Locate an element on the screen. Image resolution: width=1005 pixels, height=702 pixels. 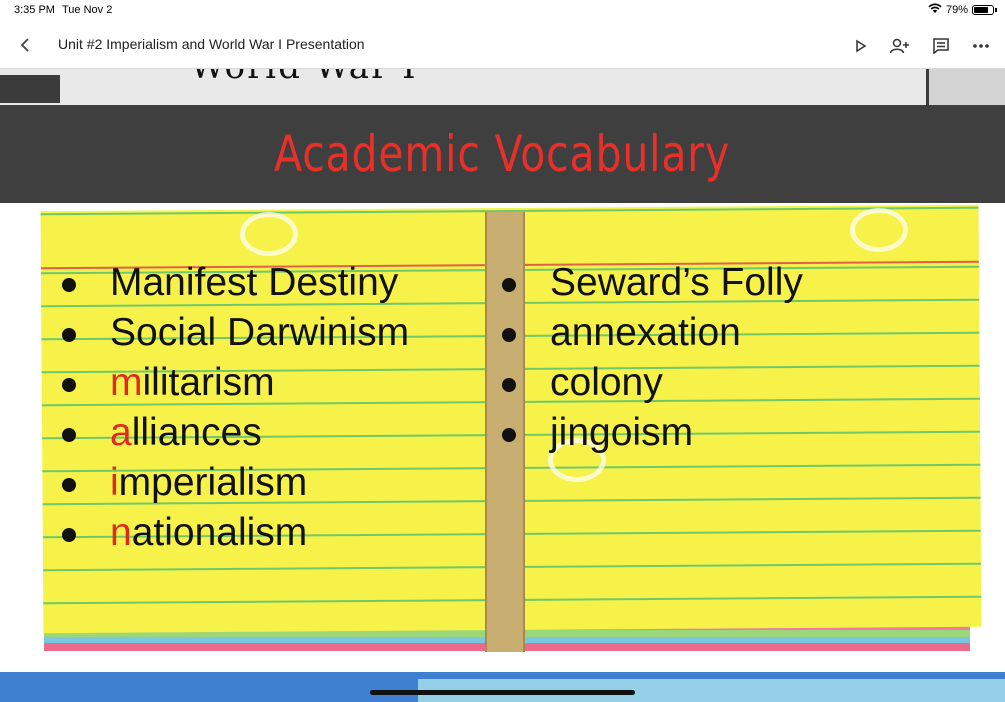
previous-slide-title: World War I is located at coordinates (304, 78).